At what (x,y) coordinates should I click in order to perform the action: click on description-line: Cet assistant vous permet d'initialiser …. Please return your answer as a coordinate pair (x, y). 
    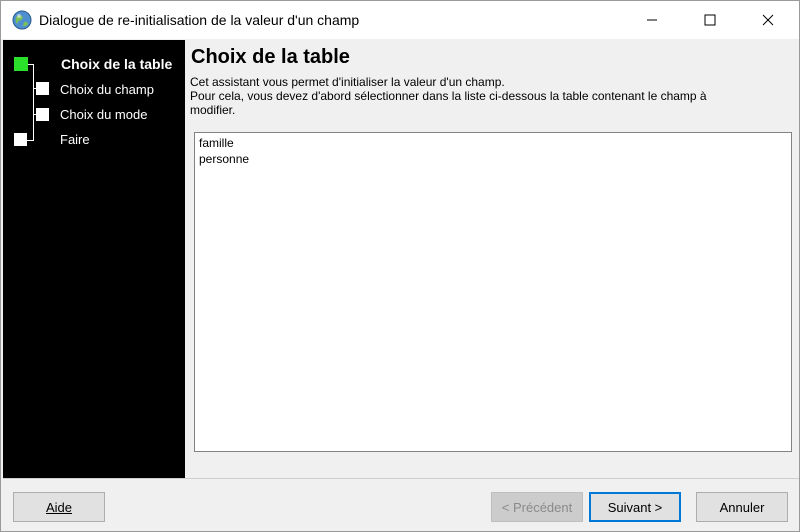
    Looking at the image, I should click on (347, 82).